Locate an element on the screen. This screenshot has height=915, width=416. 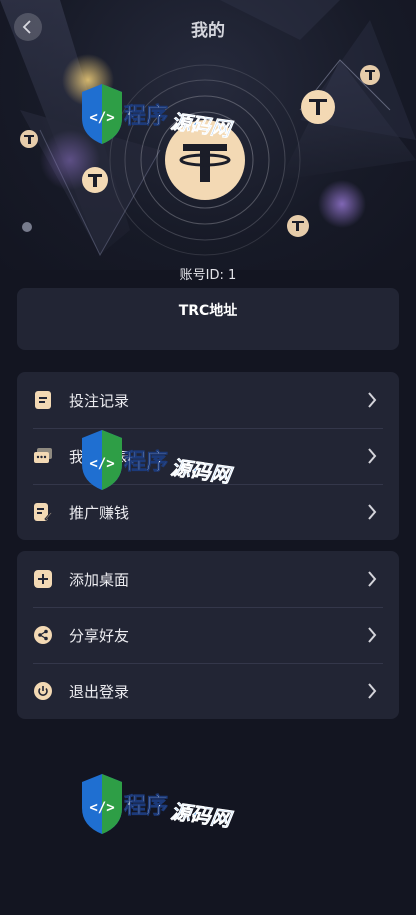
menu-item-label: 投注记录 is located at coordinates (99, 400).